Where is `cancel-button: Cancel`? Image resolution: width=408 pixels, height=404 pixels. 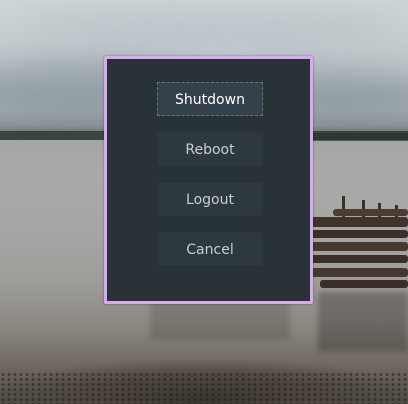 cancel-button: Cancel is located at coordinates (210, 249).